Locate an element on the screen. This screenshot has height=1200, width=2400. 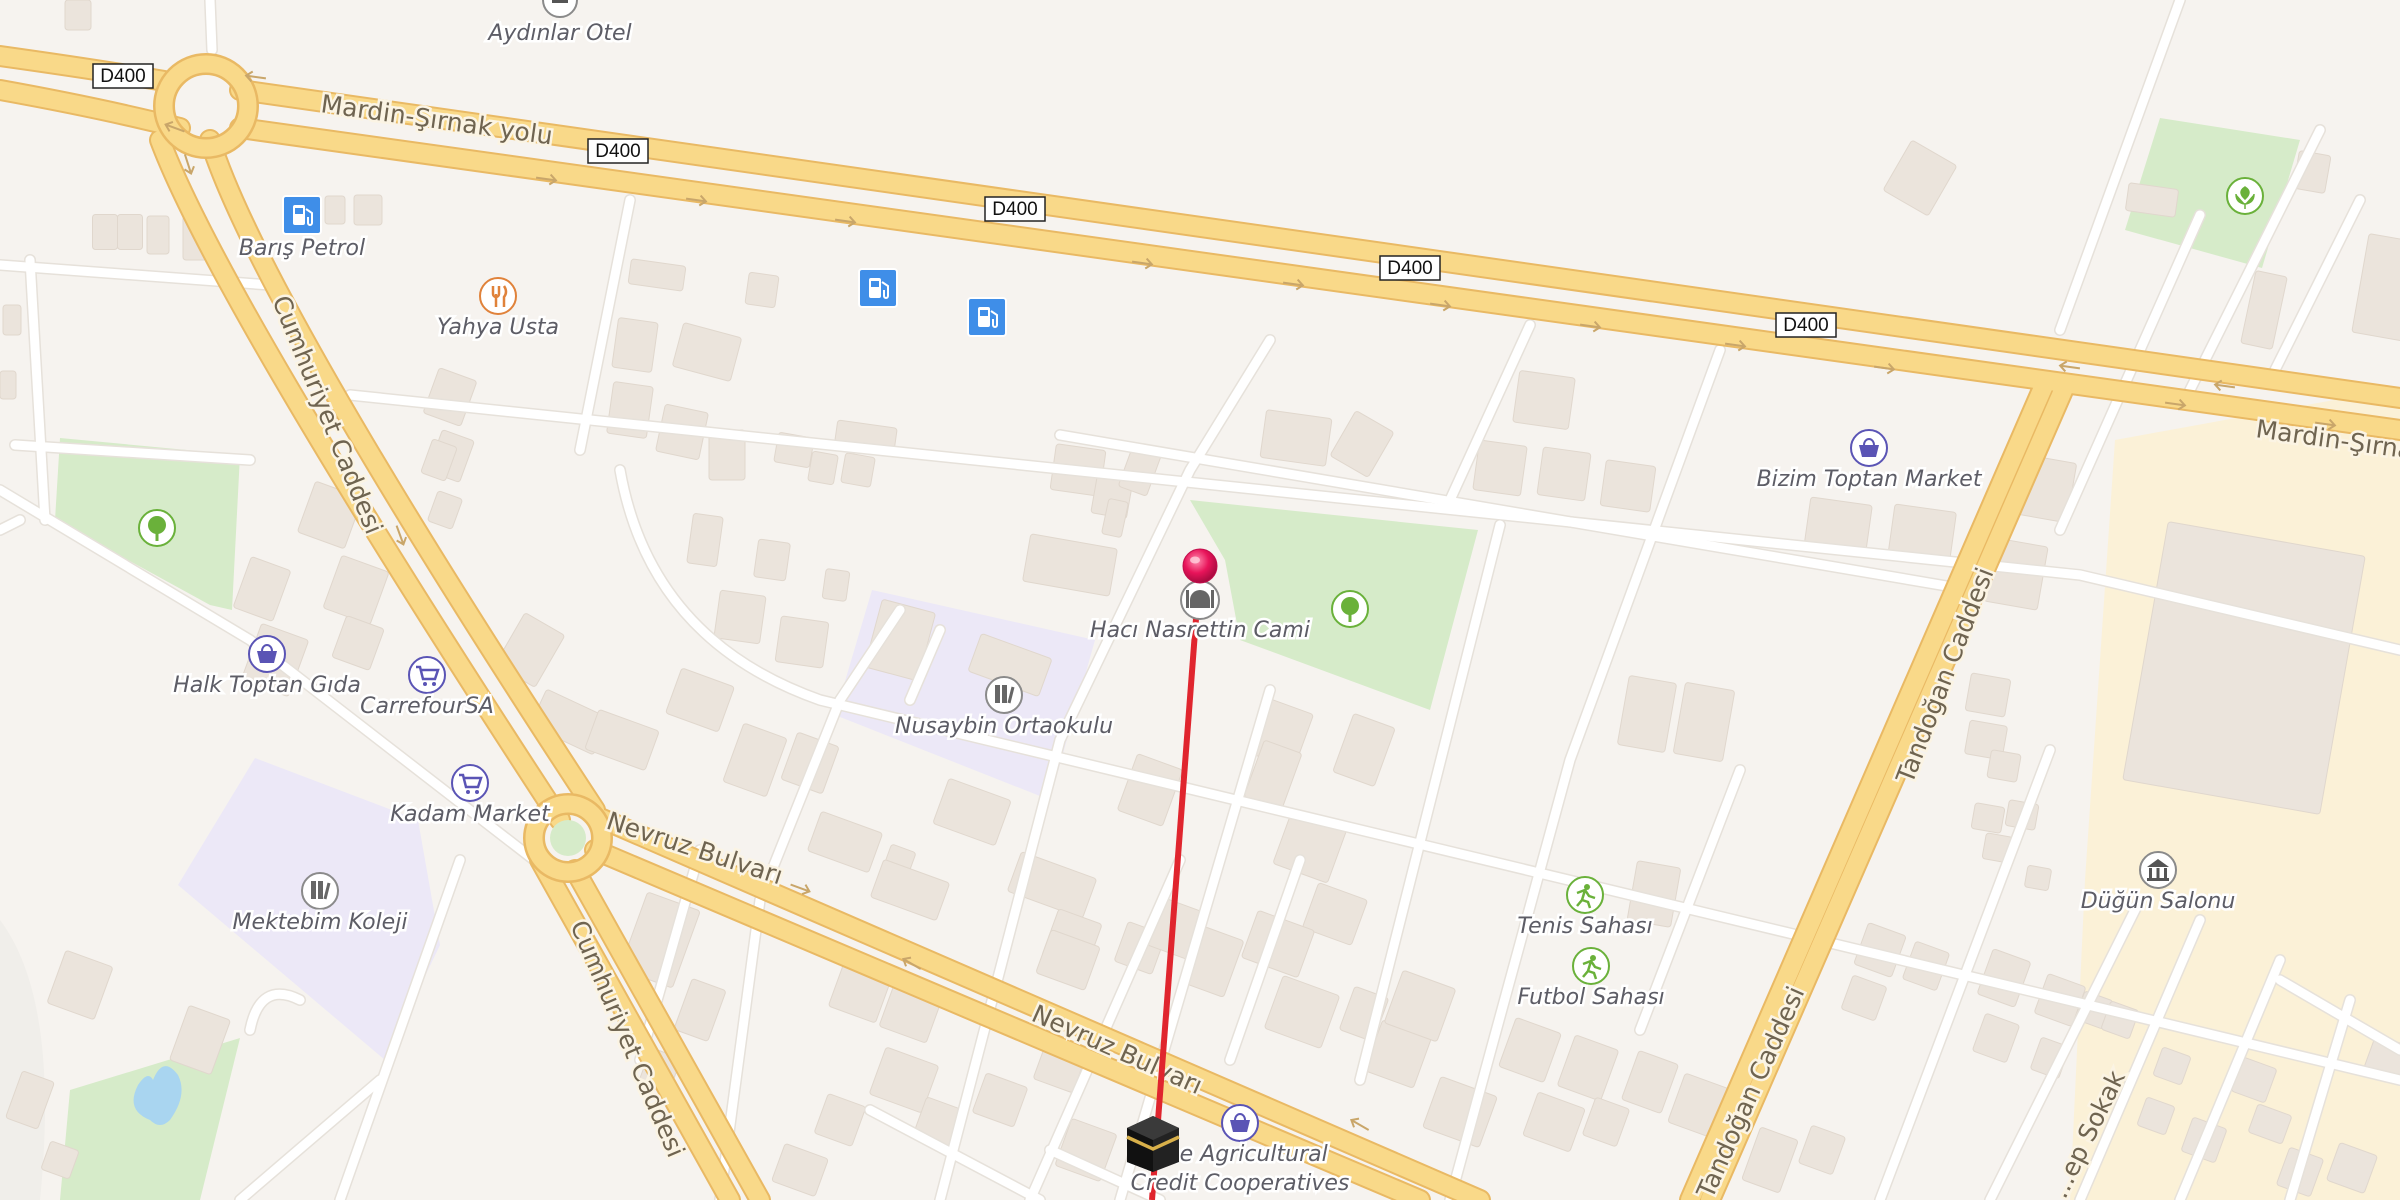
poi-label: Hacı Nasrettin Cami is located at coordinates (1200, 630).